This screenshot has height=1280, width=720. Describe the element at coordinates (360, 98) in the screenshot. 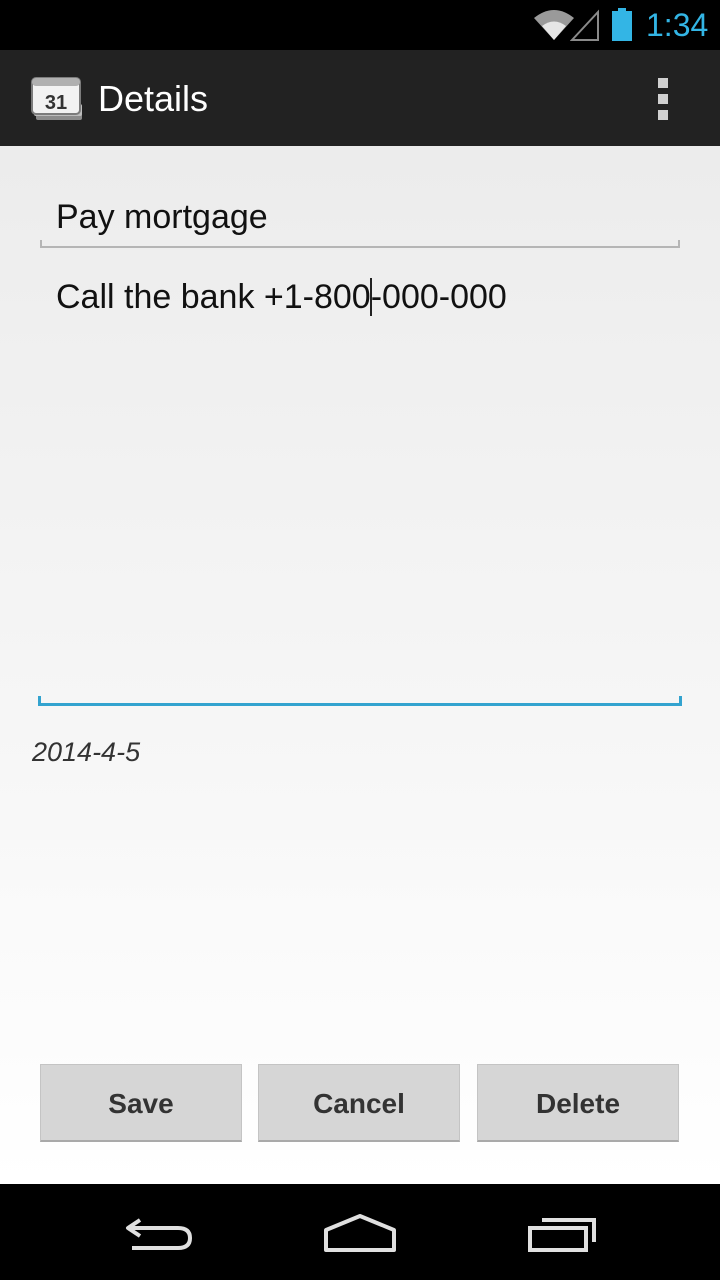

I see `action-bar: 31 Details` at that location.